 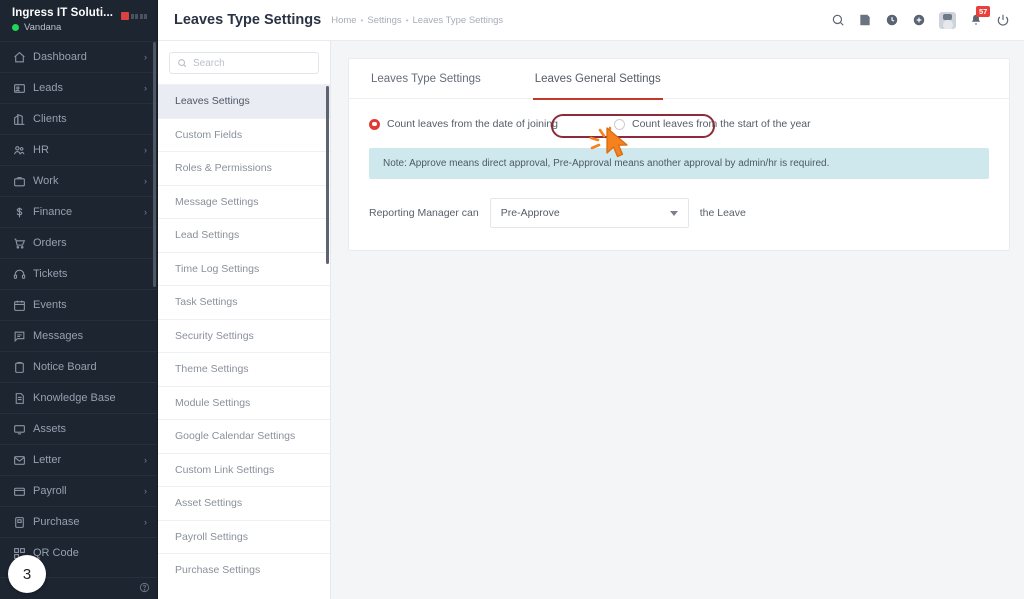 I want to click on settings-item-roles-permissions: Roles & Permissions, so click(x=244, y=168).